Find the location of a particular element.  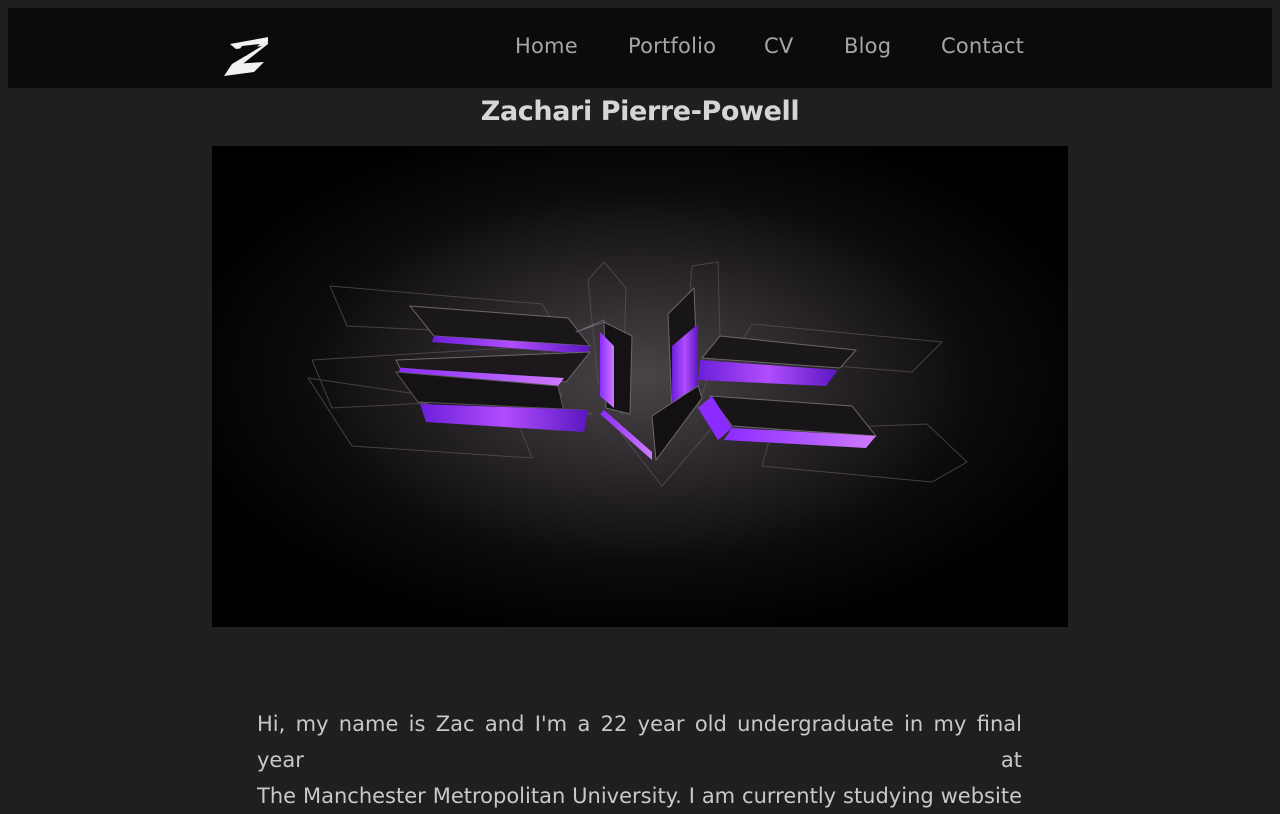

page-title: Zachari Pierre-Powell is located at coordinates (640, 111).